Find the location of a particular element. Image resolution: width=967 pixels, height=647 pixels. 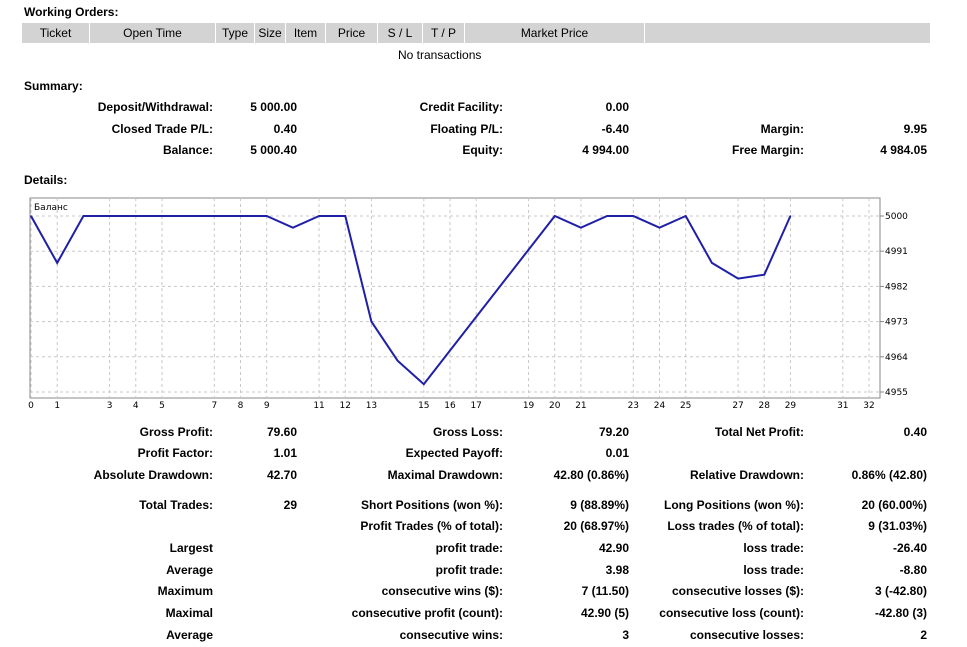

average-profit-value: 3.98 is located at coordinates (617, 570).